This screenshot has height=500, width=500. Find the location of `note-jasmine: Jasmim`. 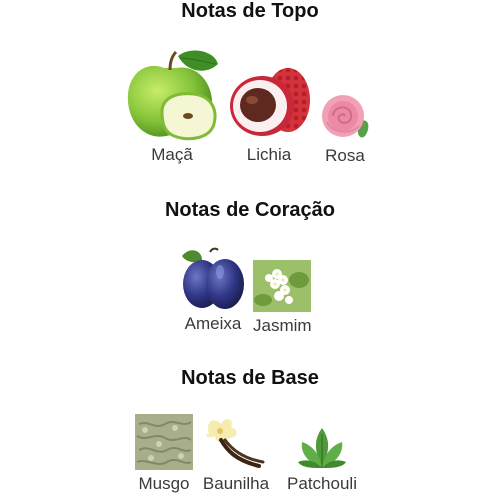

note-jasmine: Jasmim is located at coordinates (282, 298).